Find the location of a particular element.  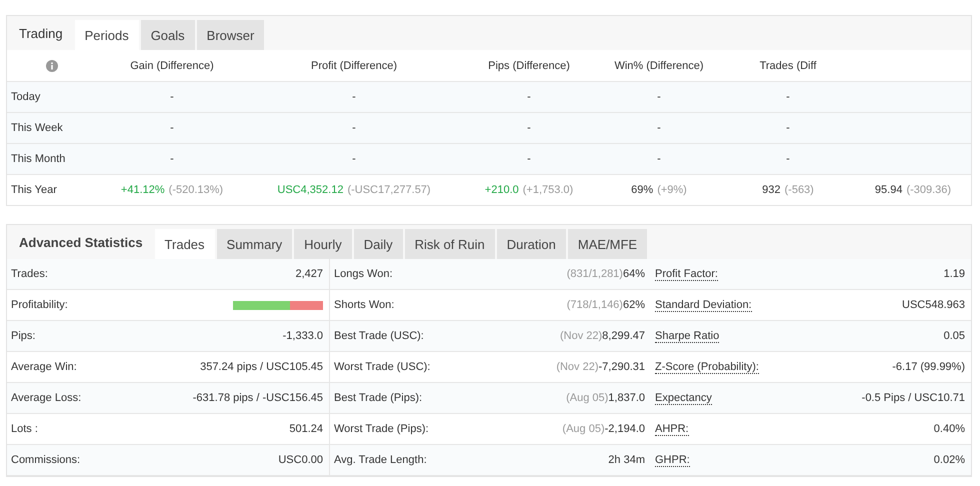

stat-value: -6.17 (99.99%) is located at coordinates (928, 367).